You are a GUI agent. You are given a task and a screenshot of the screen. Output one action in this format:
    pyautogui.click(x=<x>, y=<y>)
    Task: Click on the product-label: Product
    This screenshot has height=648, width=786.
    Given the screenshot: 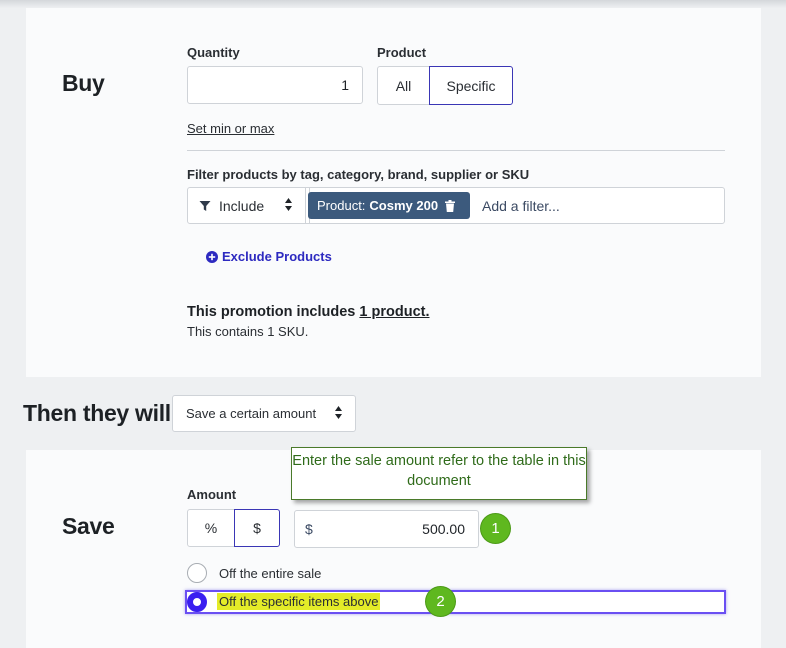 What is the action you would take?
    pyautogui.click(x=402, y=52)
    